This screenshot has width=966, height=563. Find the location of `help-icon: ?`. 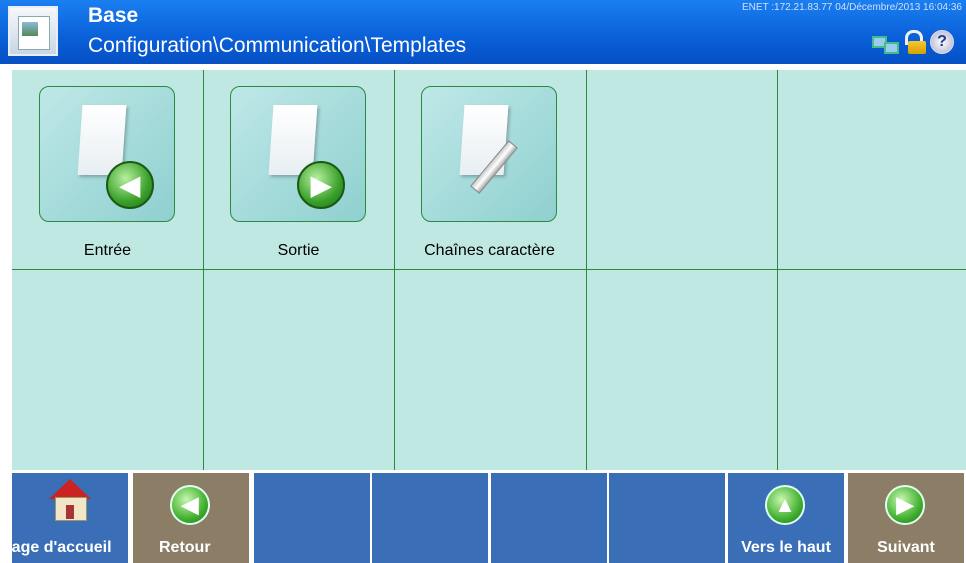

help-icon: ? is located at coordinates (942, 42).